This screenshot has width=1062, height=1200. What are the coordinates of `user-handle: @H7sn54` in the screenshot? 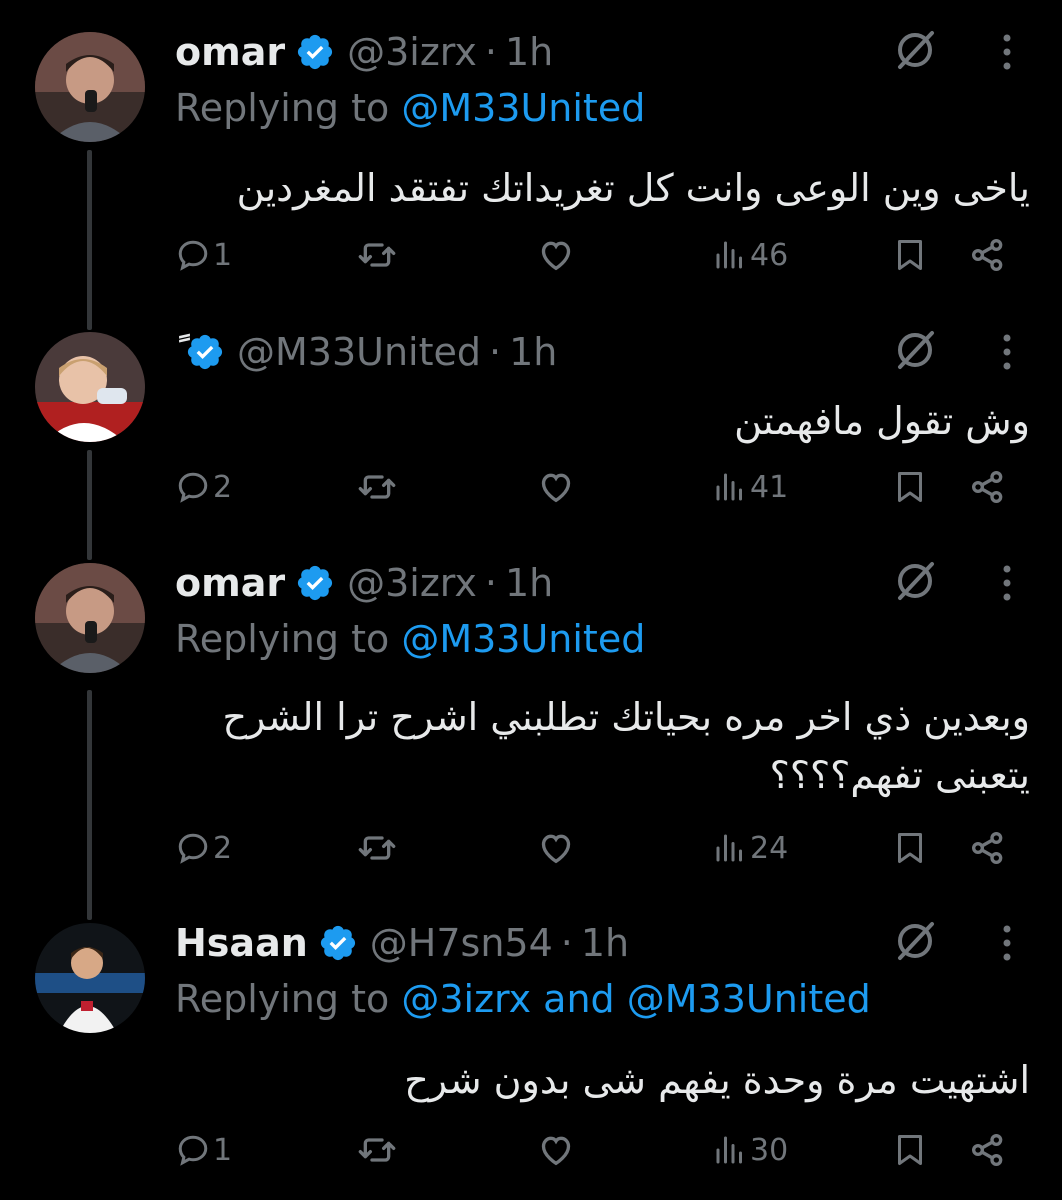 It's located at (461, 943).